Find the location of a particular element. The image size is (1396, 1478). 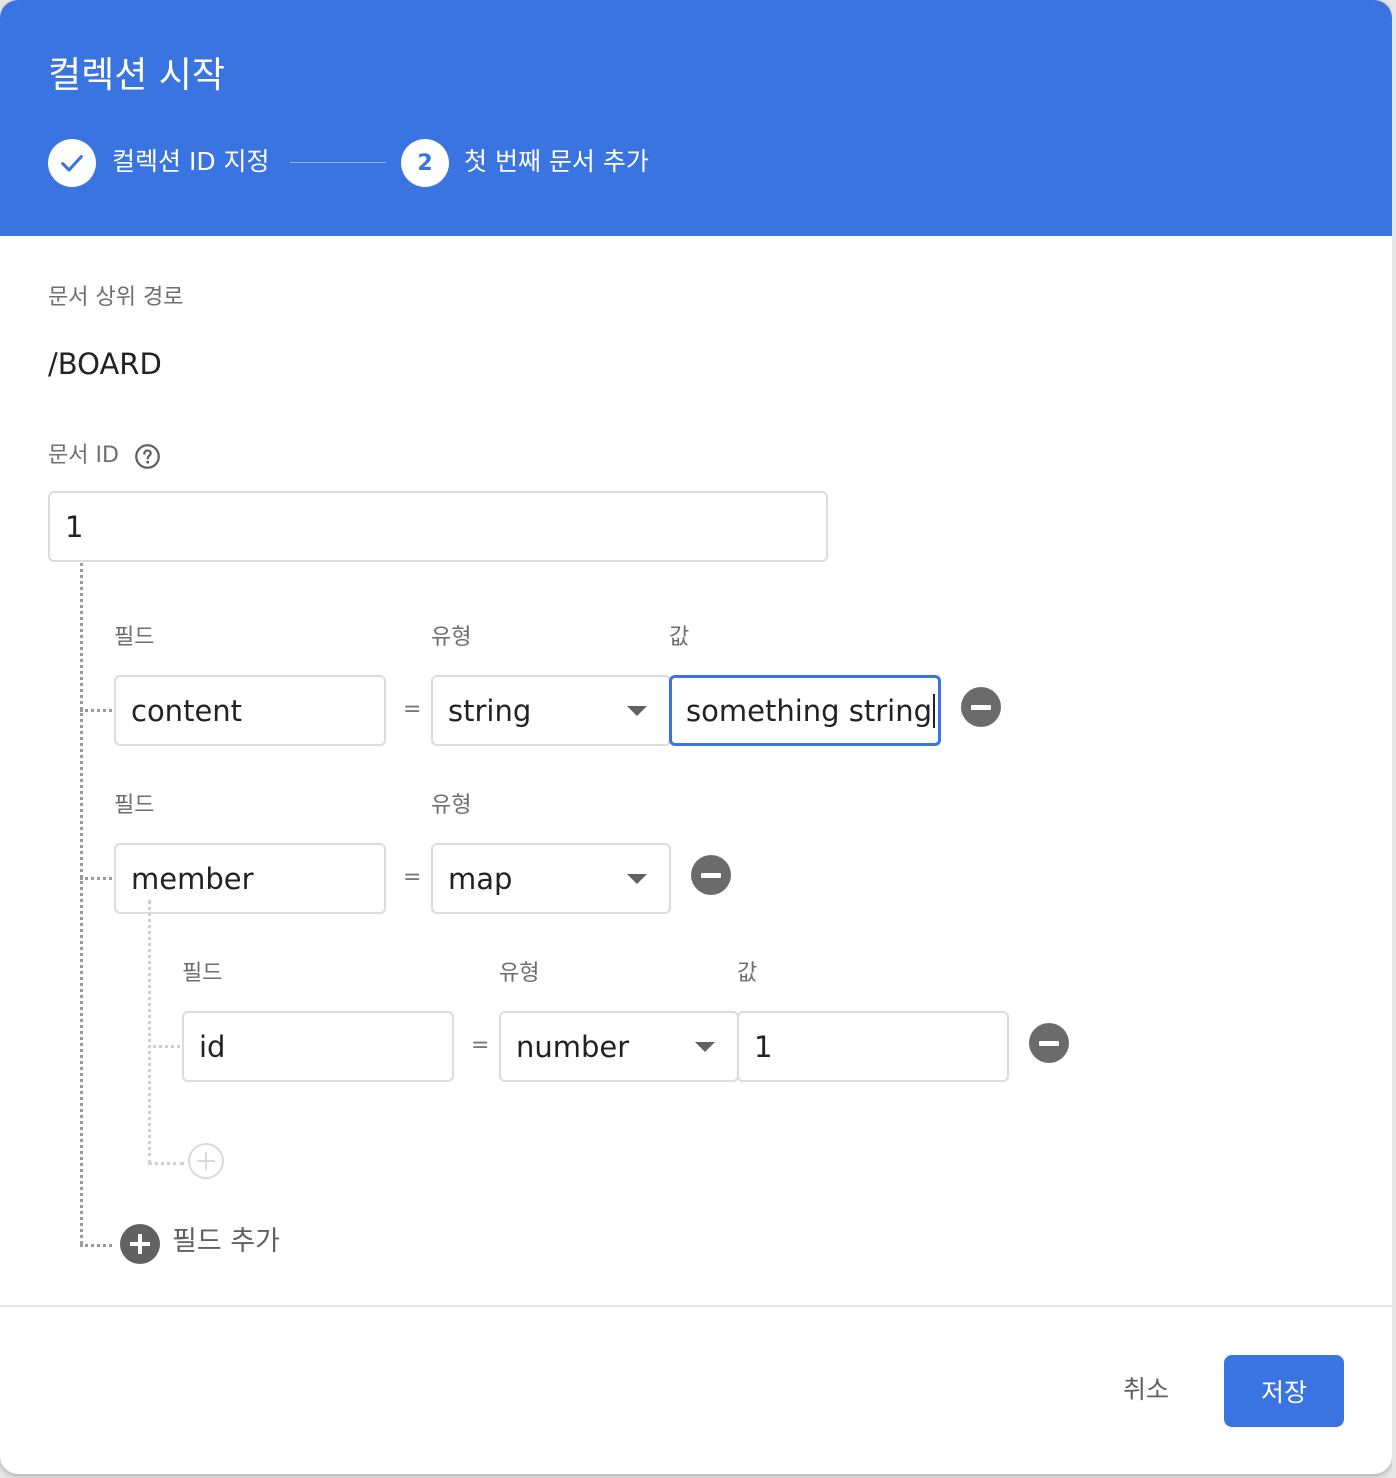

field-name-input: member is located at coordinates (250, 878).